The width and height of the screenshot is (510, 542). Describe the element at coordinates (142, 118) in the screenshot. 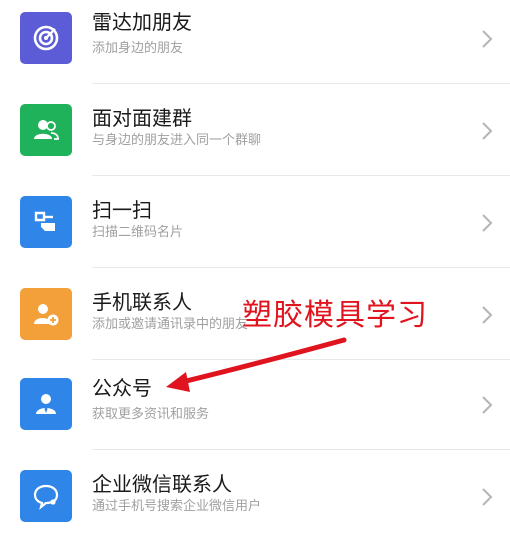

I see `item-title: 面对面建群` at that location.